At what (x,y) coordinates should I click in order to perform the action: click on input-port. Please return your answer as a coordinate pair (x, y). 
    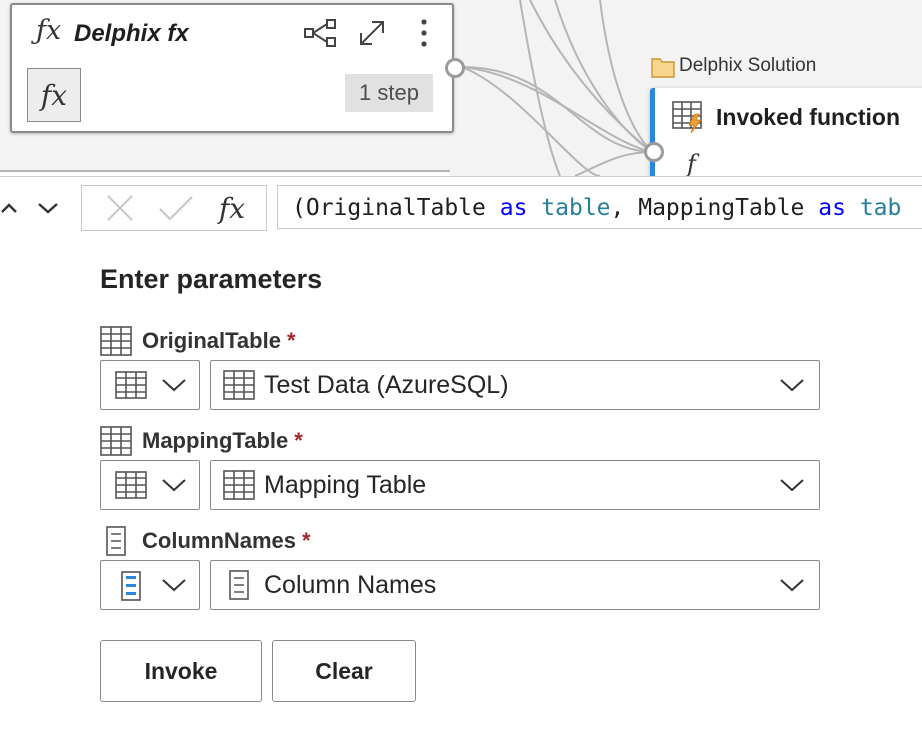
    Looking at the image, I should click on (654, 152).